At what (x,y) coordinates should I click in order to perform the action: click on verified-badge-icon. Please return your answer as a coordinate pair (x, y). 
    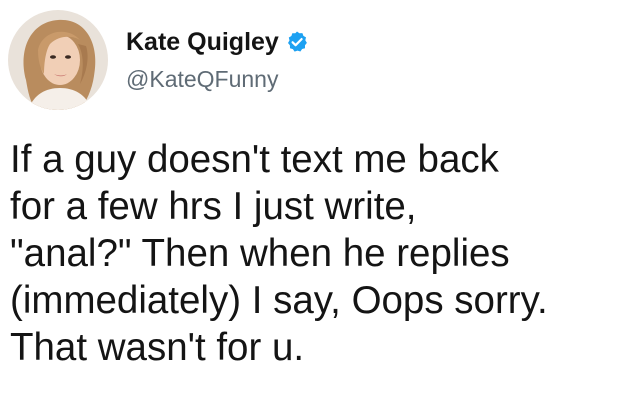
    Looking at the image, I should click on (297, 42).